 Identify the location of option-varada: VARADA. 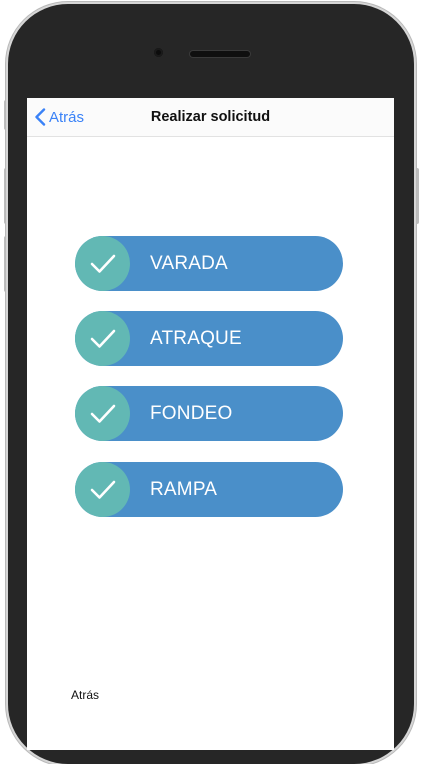
(209, 263).